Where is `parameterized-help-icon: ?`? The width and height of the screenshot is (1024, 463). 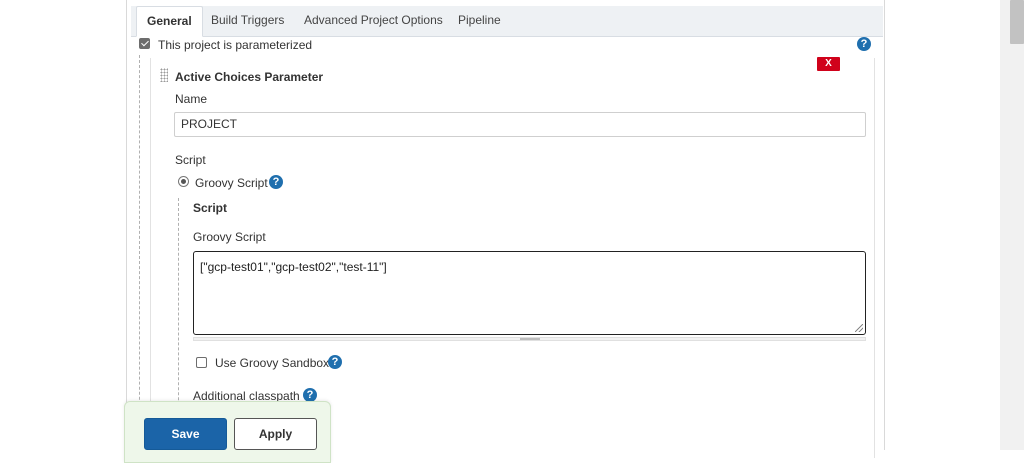 parameterized-help-icon: ? is located at coordinates (864, 44).